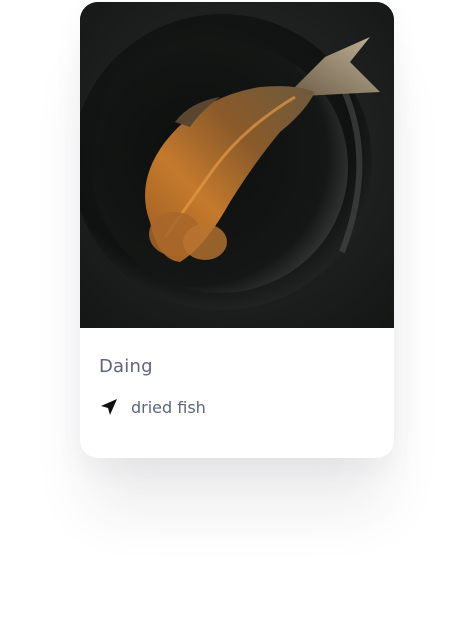  I want to click on card-category: dried fish, so click(168, 407).